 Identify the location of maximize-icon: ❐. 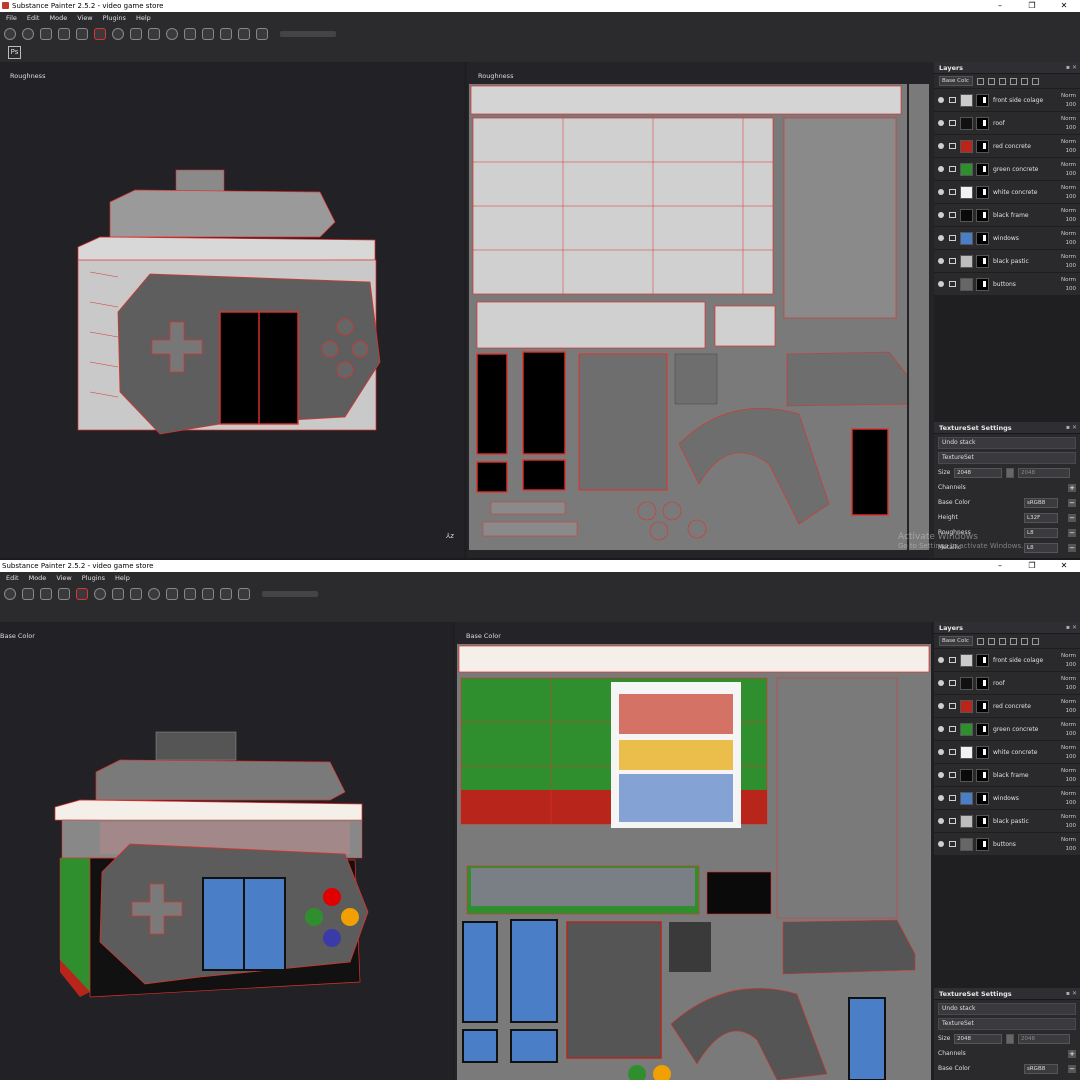
(1032, 566).